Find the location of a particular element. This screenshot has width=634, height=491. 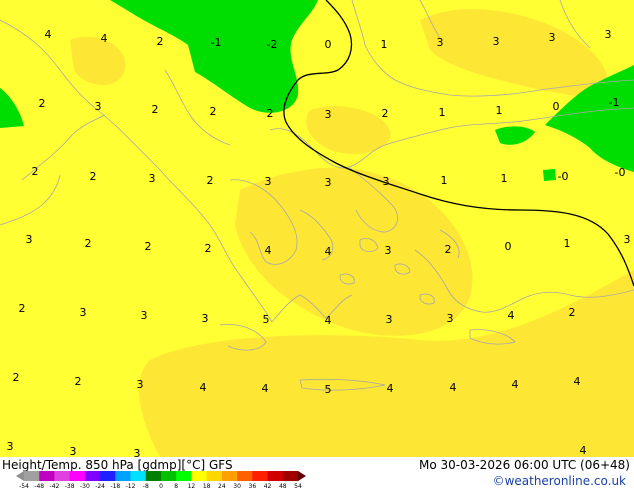

colorbar-tick-label: -24 is located at coordinates (100, 486).